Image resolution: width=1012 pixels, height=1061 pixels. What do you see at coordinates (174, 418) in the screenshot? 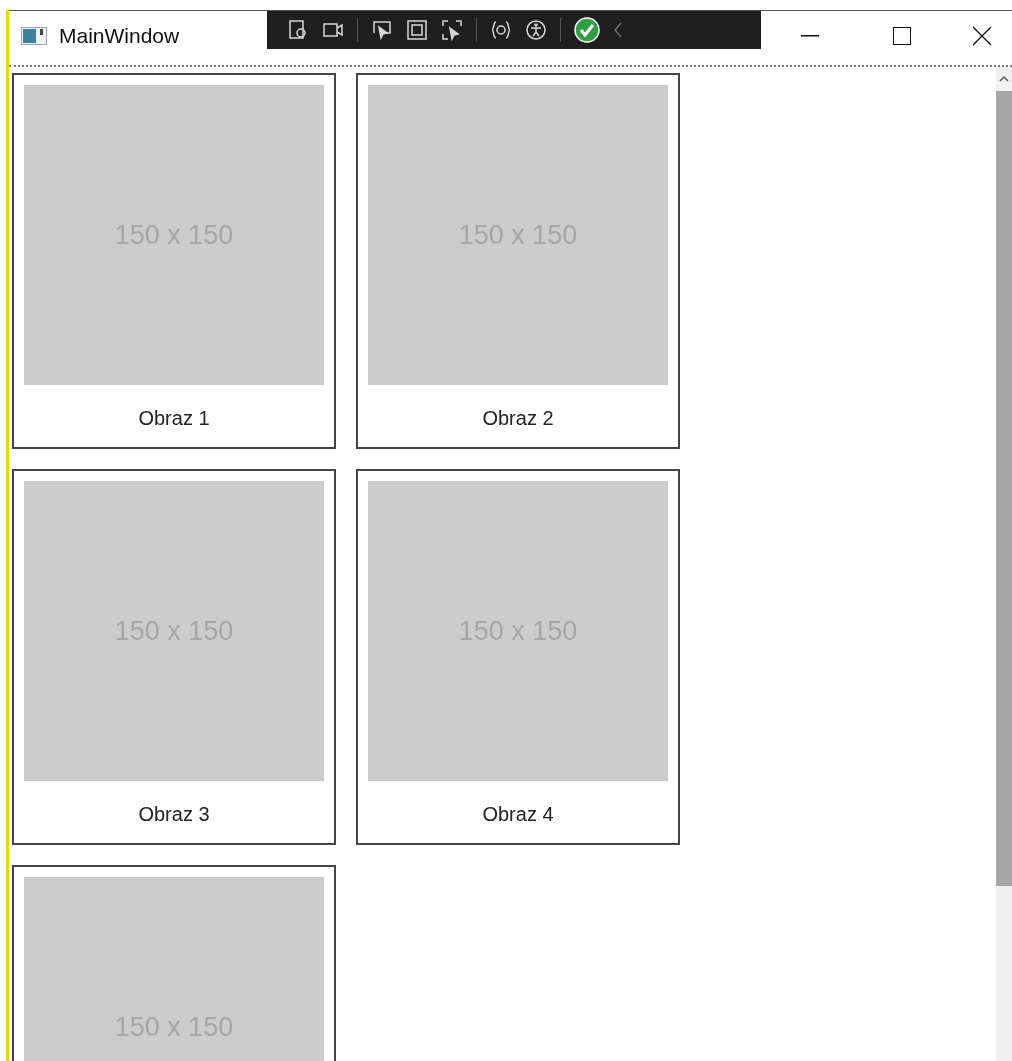
I see `image-caption: Obraz 1` at bounding box center [174, 418].